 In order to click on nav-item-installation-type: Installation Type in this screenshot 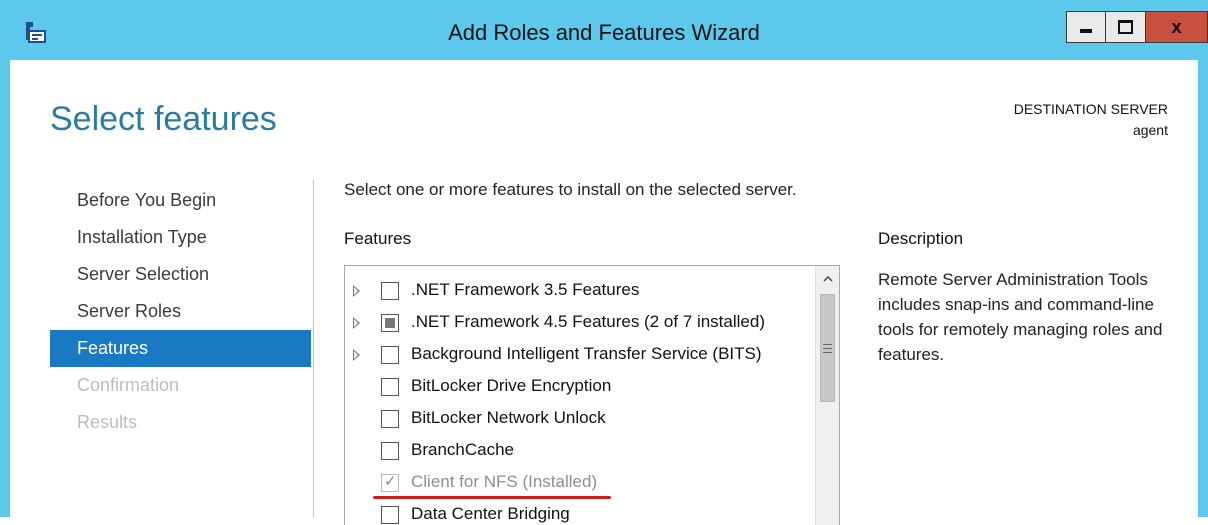, I will do `click(180, 237)`.